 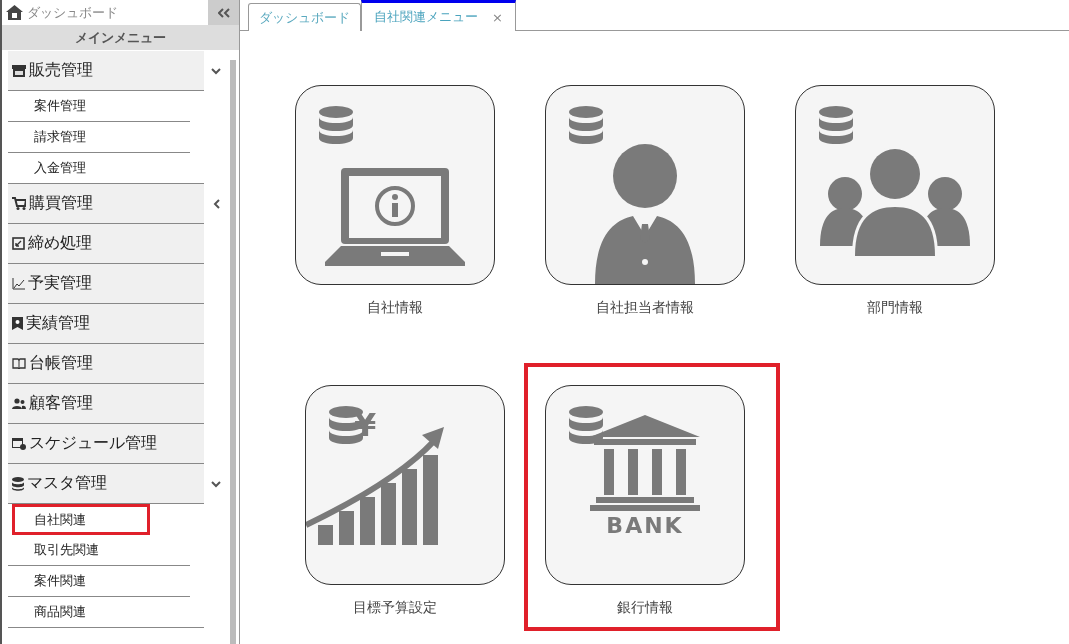 I want to click on menu-tile: BANK, so click(x=645, y=485).